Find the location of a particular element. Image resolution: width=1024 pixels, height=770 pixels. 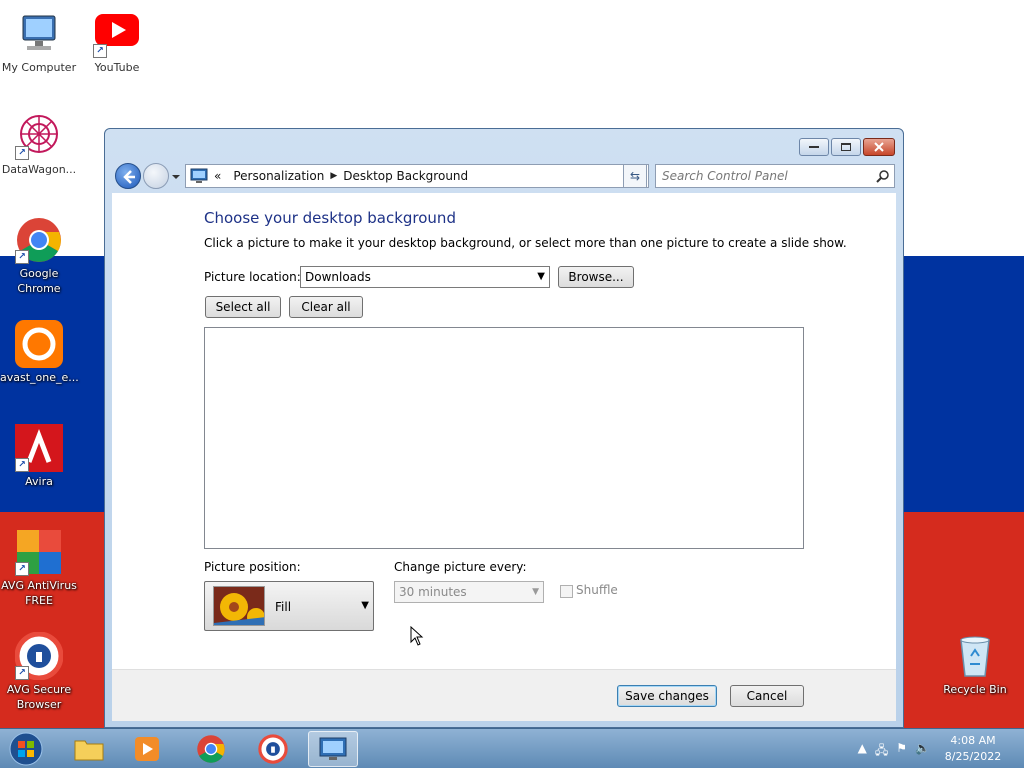

breadcrumb-personalization: Personalization is located at coordinates (278, 176).